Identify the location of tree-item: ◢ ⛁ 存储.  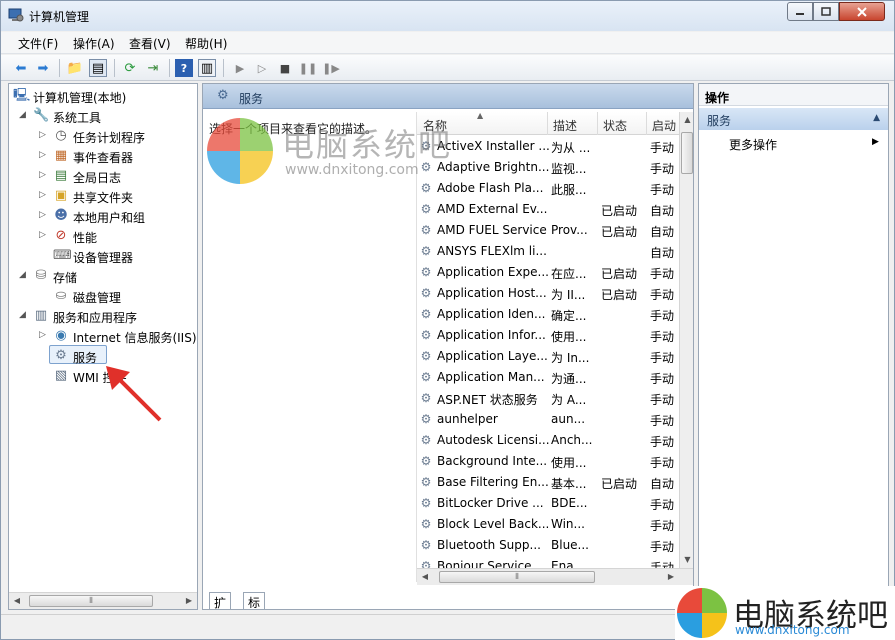
(103, 276).